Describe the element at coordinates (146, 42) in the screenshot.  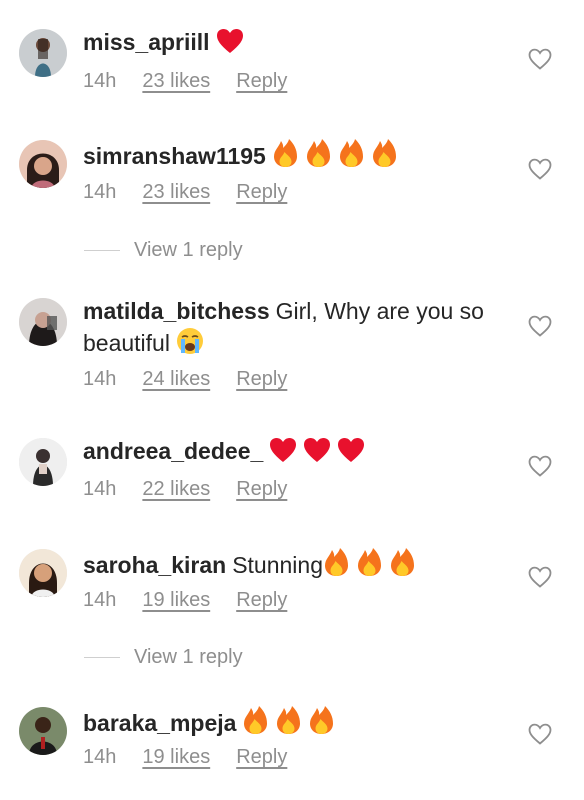
I see `comment-username: miss_apriill` at that location.